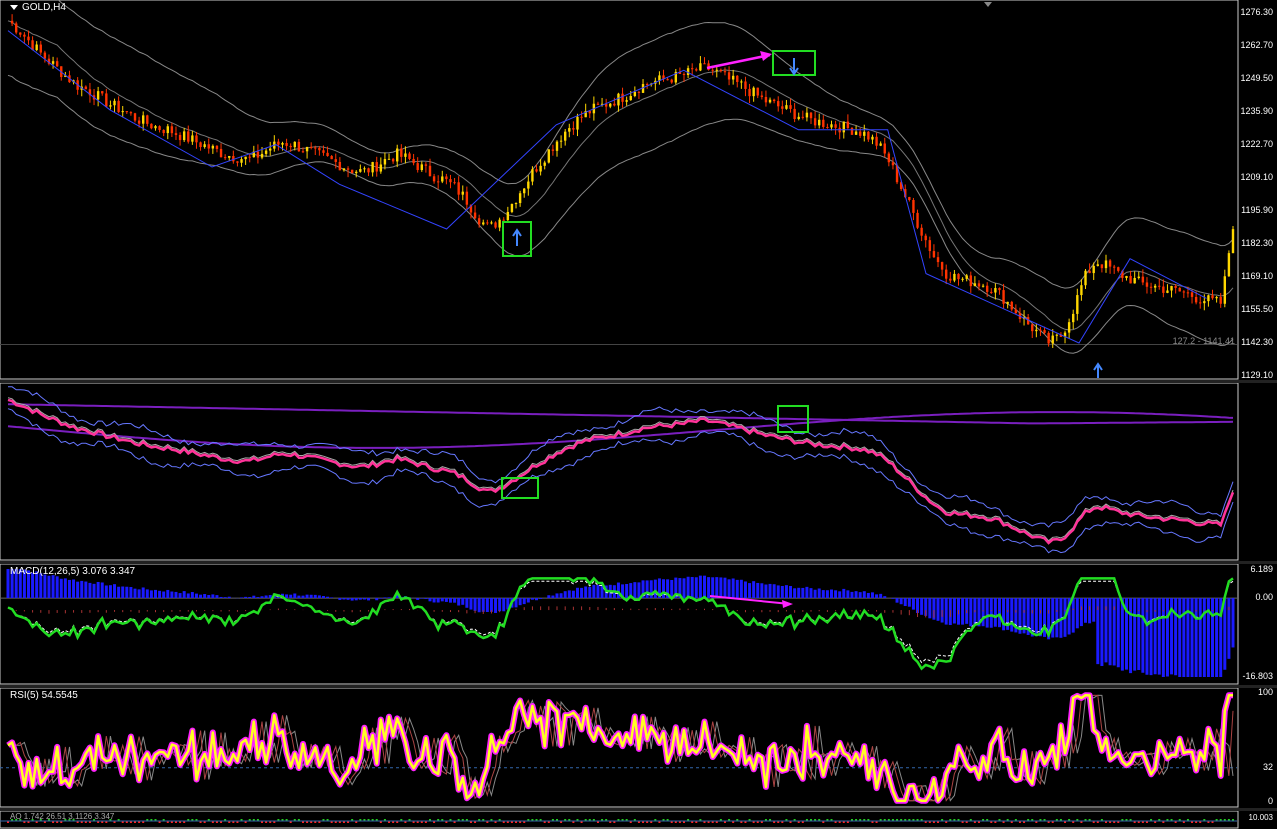  What do you see at coordinates (62, 816) in the screenshot?
I see `ao-label: AO 1.742 26.51 3.1126 3.347` at bounding box center [62, 816].